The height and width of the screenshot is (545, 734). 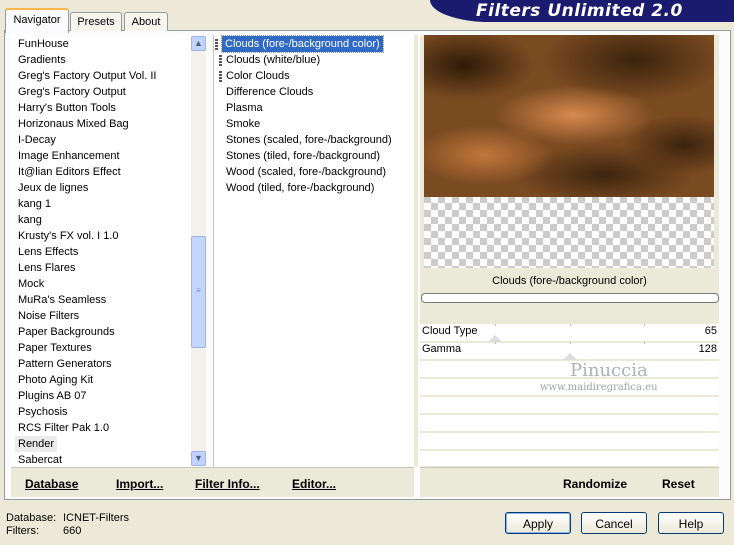 What do you see at coordinates (53, 188) in the screenshot?
I see `category-item: Jeux de lignes` at bounding box center [53, 188].